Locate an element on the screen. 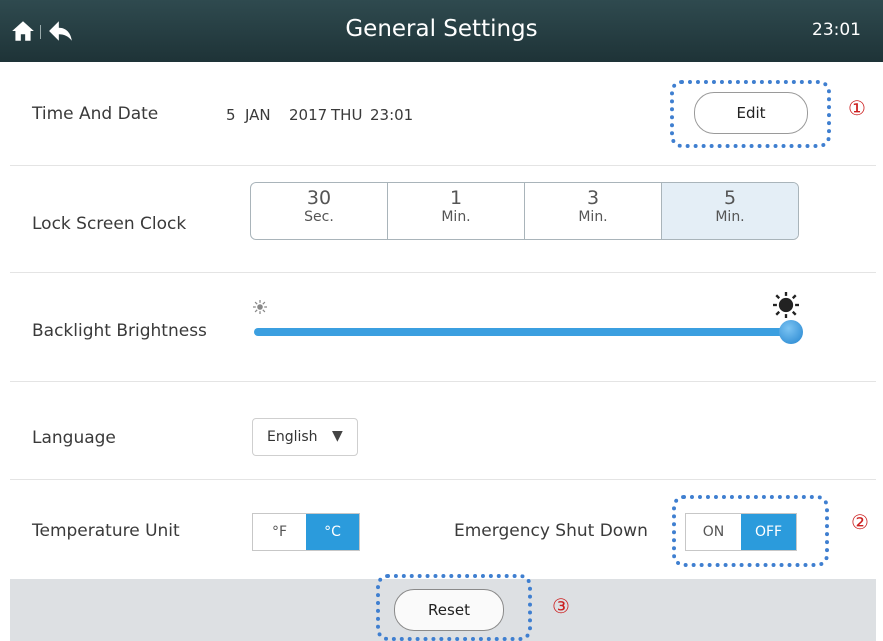 This screenshot has height=641, width=883. lock-option-value: 3 is located at coordinates (593, 198).